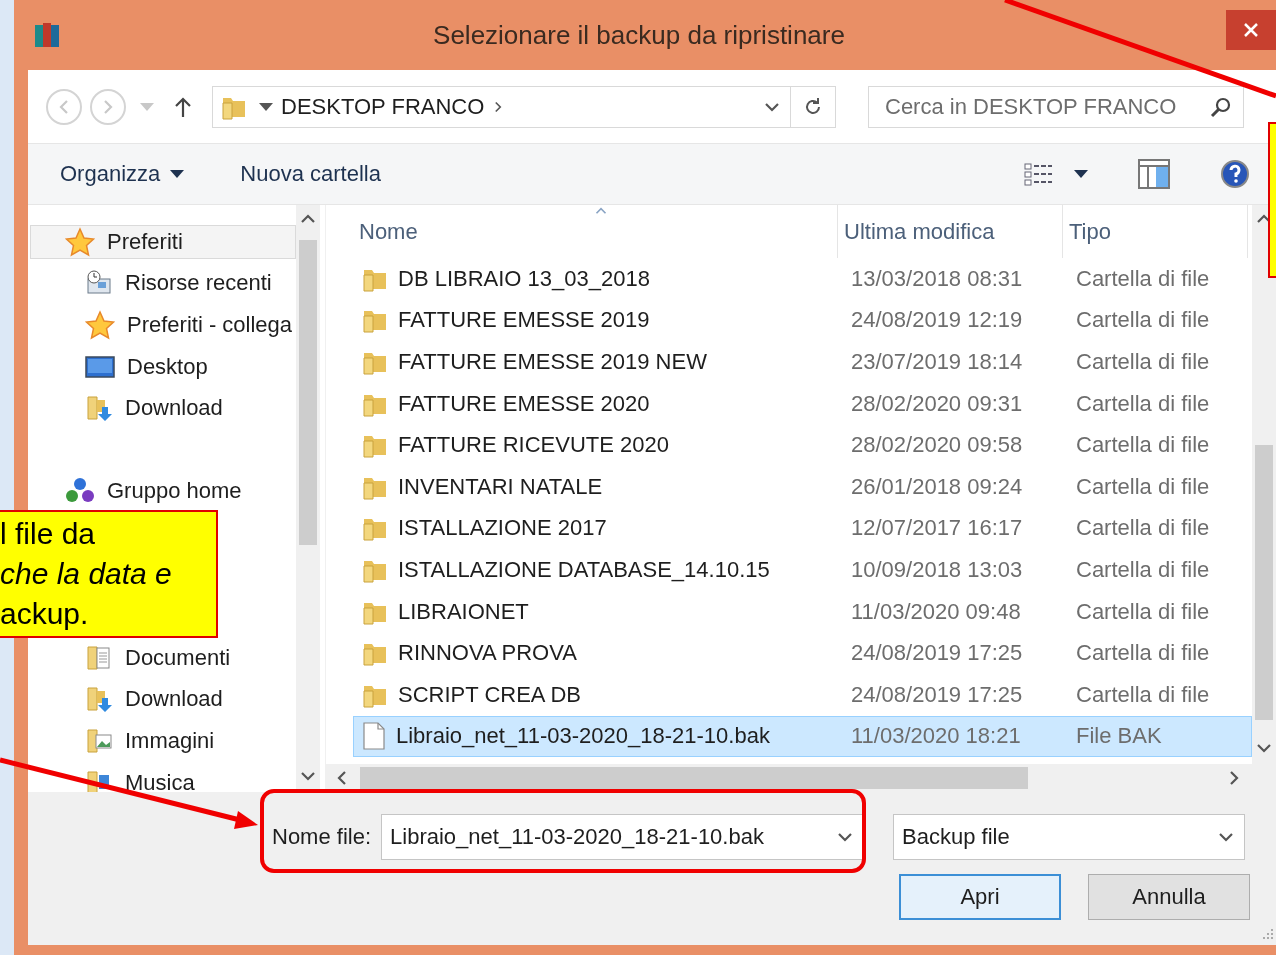 The height and width of the screenshot is (955, 1276). What do you see at coordinates (552, 362) in the screenshot?
I see `file-name: FATTURE EMESSE 2019 NEW` at bounding box center [552, 362].